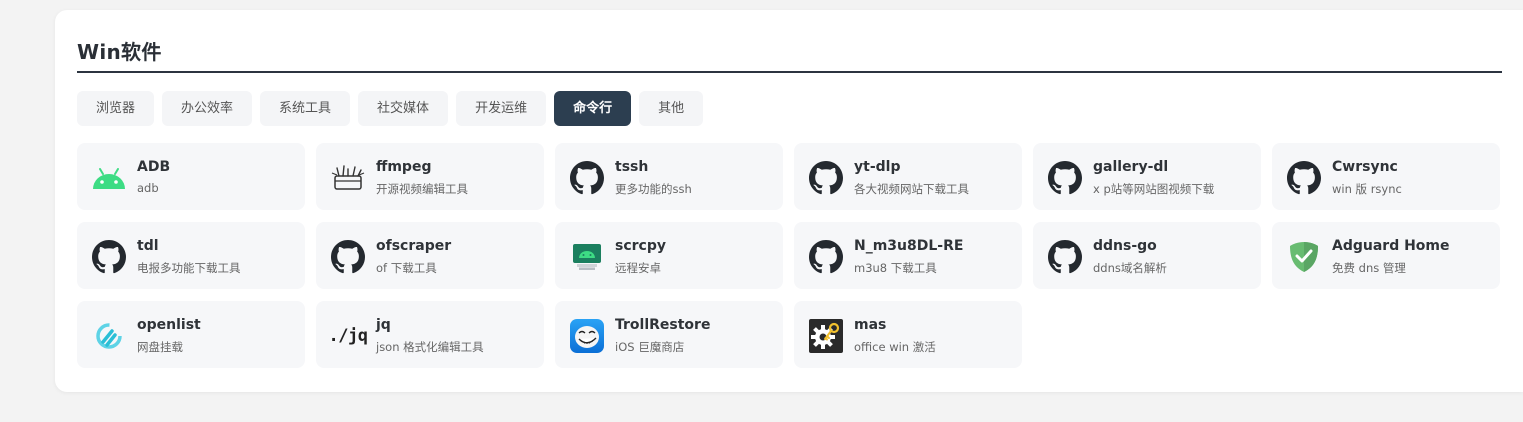 Image resolution: width=1523 pixels, height=422 pixels. I want to click on jq-icon-text: ./jq, so click(348, 336).